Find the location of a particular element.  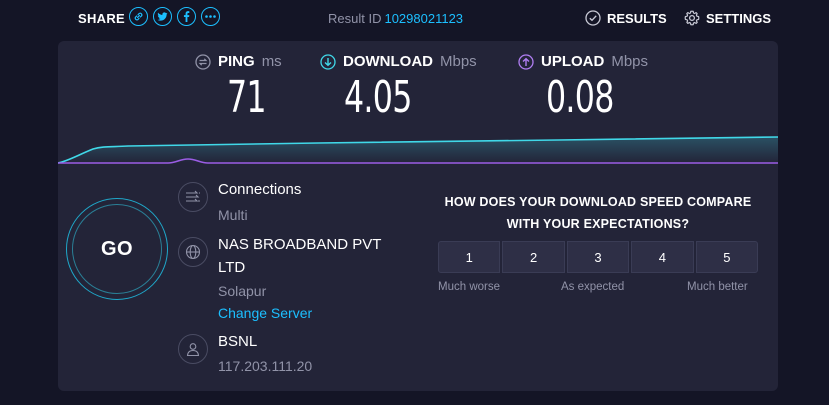

ping-metric: PING ms 71 is located at coordinates (238, 88).